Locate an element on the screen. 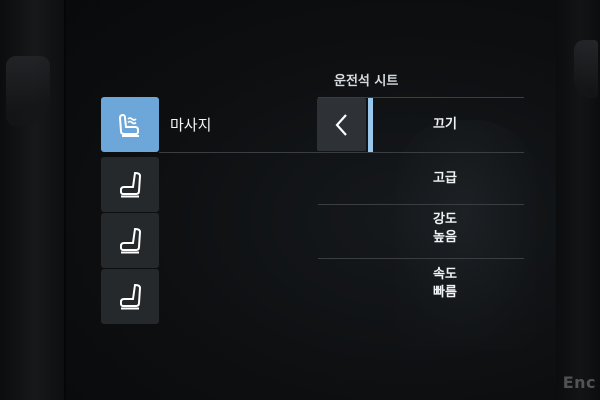  seat-massage-icon is located at coordinates (128, 125).